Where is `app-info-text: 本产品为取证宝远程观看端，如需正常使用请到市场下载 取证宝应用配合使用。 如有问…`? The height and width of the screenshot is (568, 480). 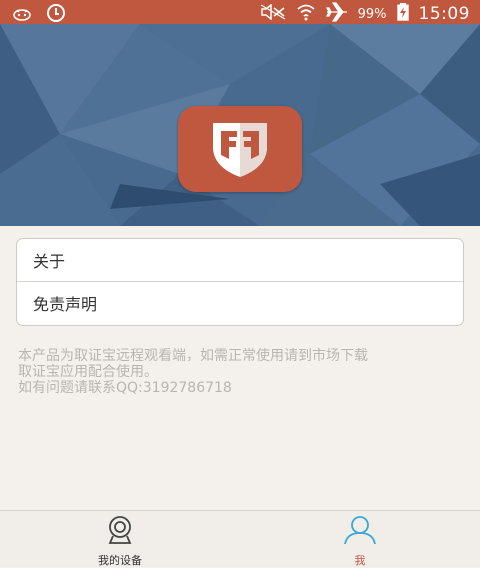
app-info-text: 本产品为取证宝远程观看端，如需正常使用请到市场下载 取证宝应用配合使用。 如有问… is located at coordinates (243, 372).